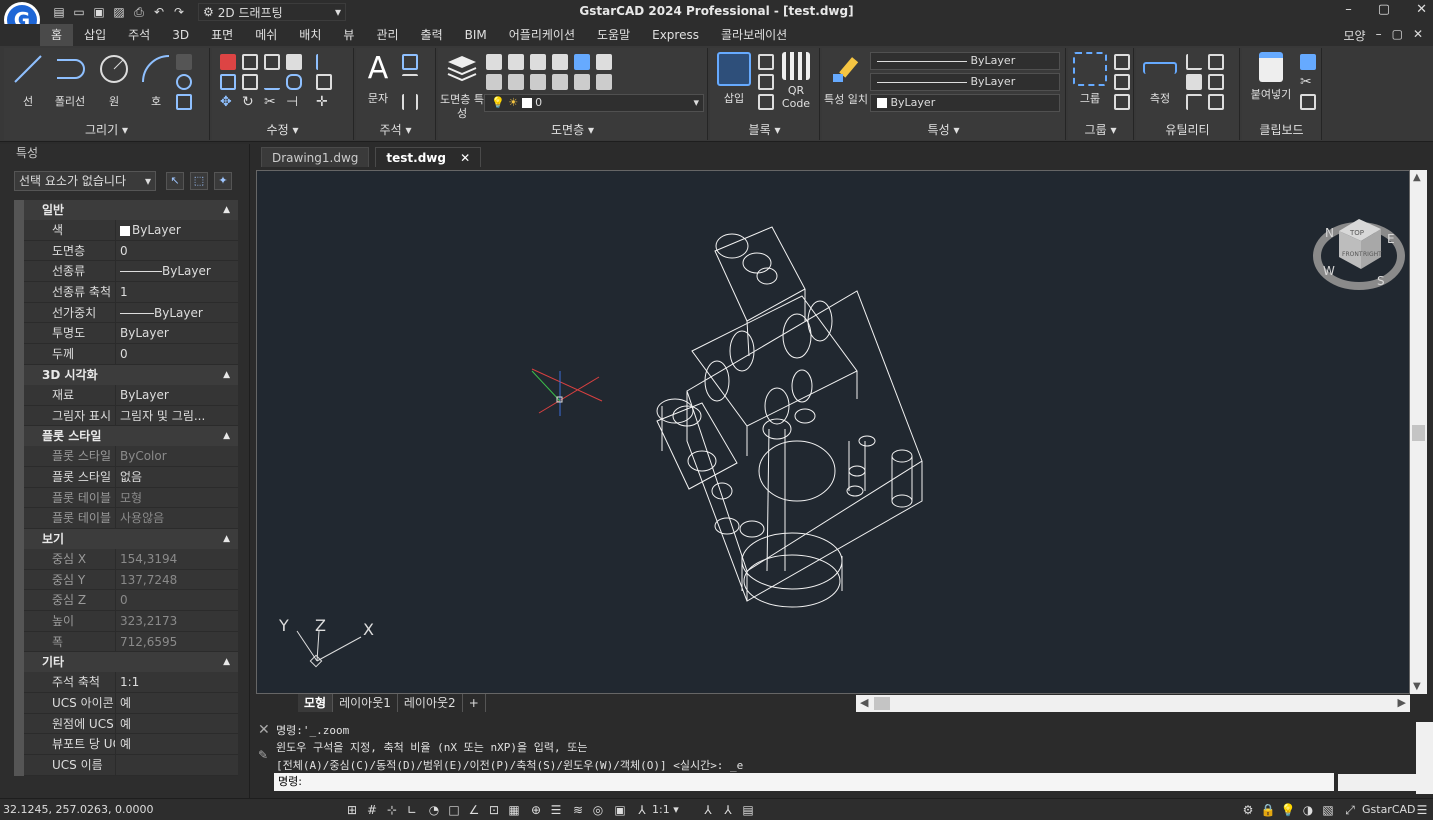 The width and height of the screenshot is (1433, 820). Describe the element at coordinates (430, 703) in the screenshot. I see `tab-layout2: 레이아웃2` at that location.